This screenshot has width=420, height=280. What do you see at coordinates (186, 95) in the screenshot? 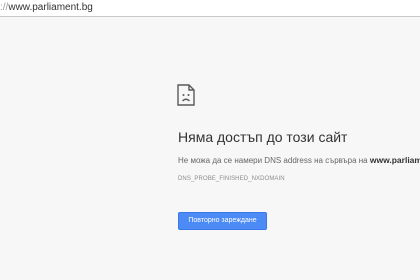
I see `sad-page-icon` at bounding box center [186, 95].